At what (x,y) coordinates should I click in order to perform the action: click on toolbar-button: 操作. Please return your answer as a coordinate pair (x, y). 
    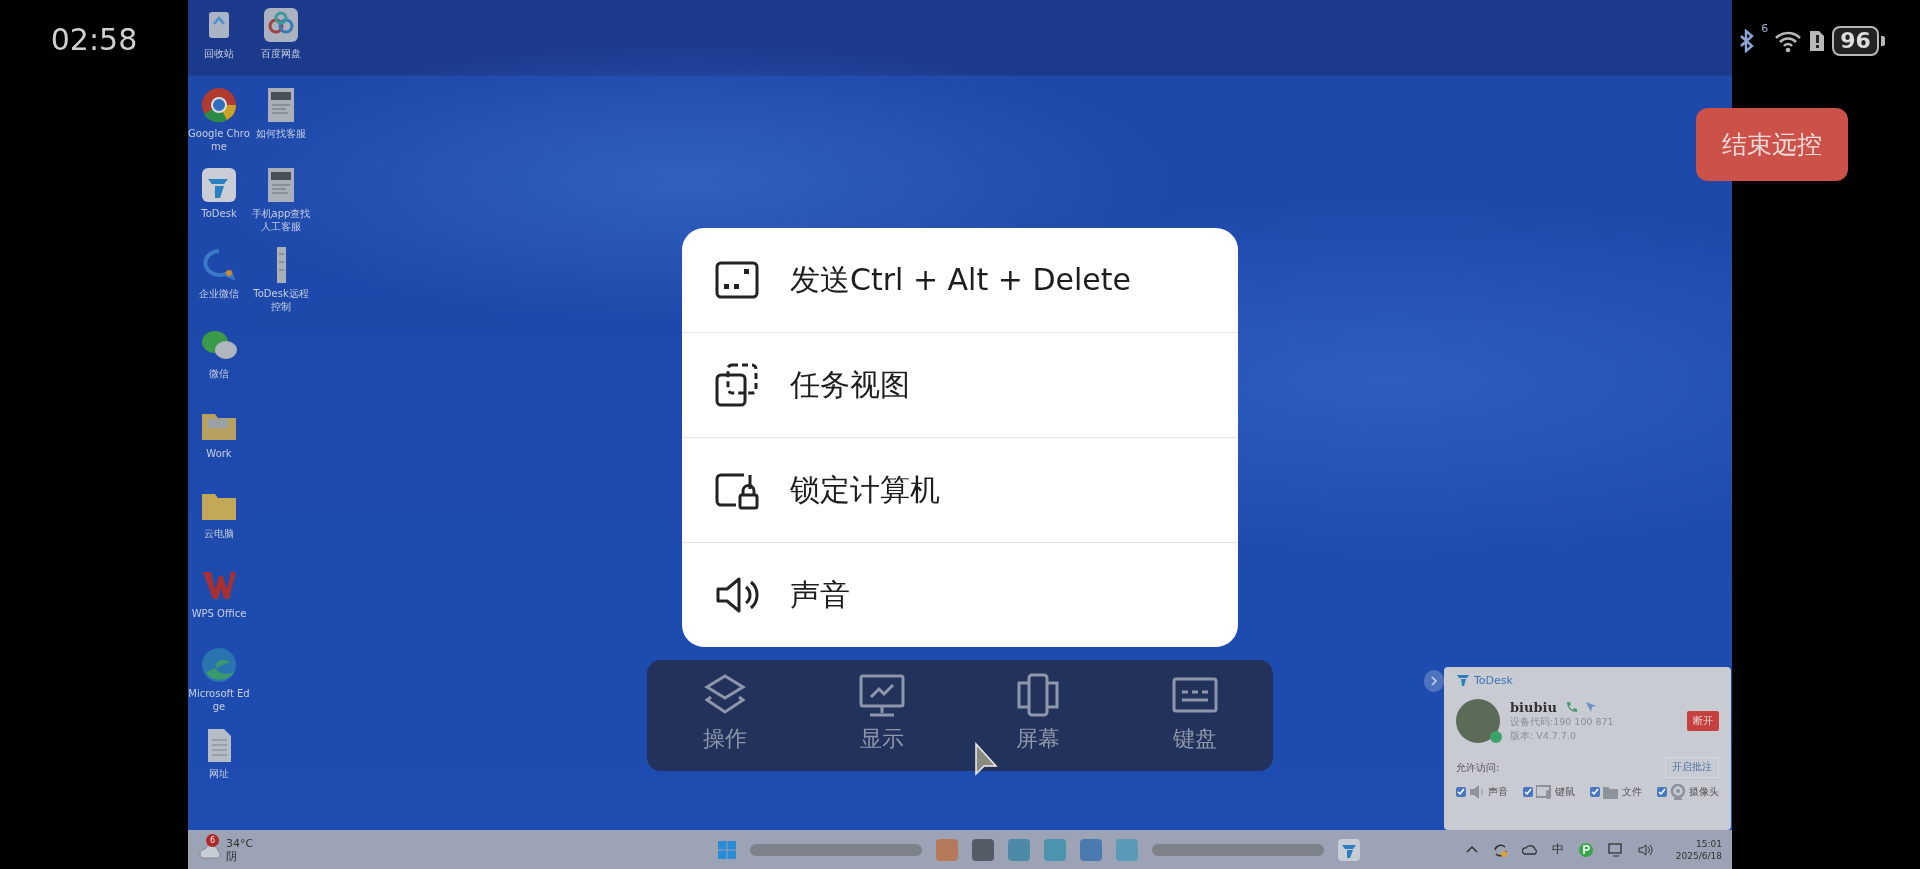
    Looking at the image, I should click on (725, 715).